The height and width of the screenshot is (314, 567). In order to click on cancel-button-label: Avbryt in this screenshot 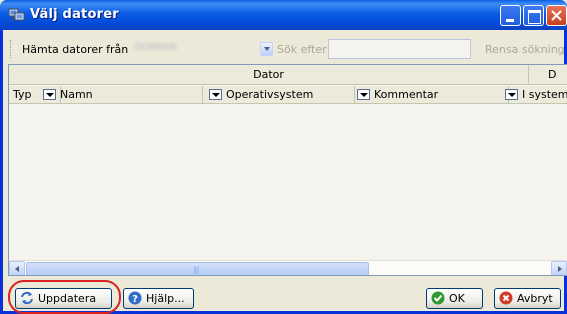, I will do `click(535, 298)`.